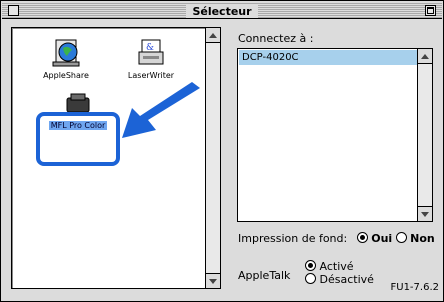 The image size is (444, 302). What do you see at coordinates (374, 238) in the screenshot?
I see `radio-oui: Oui` at bounding box center [374, 238].